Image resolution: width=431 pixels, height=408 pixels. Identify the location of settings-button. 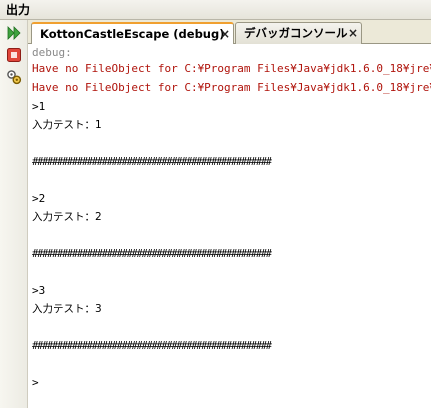
(14, 77).